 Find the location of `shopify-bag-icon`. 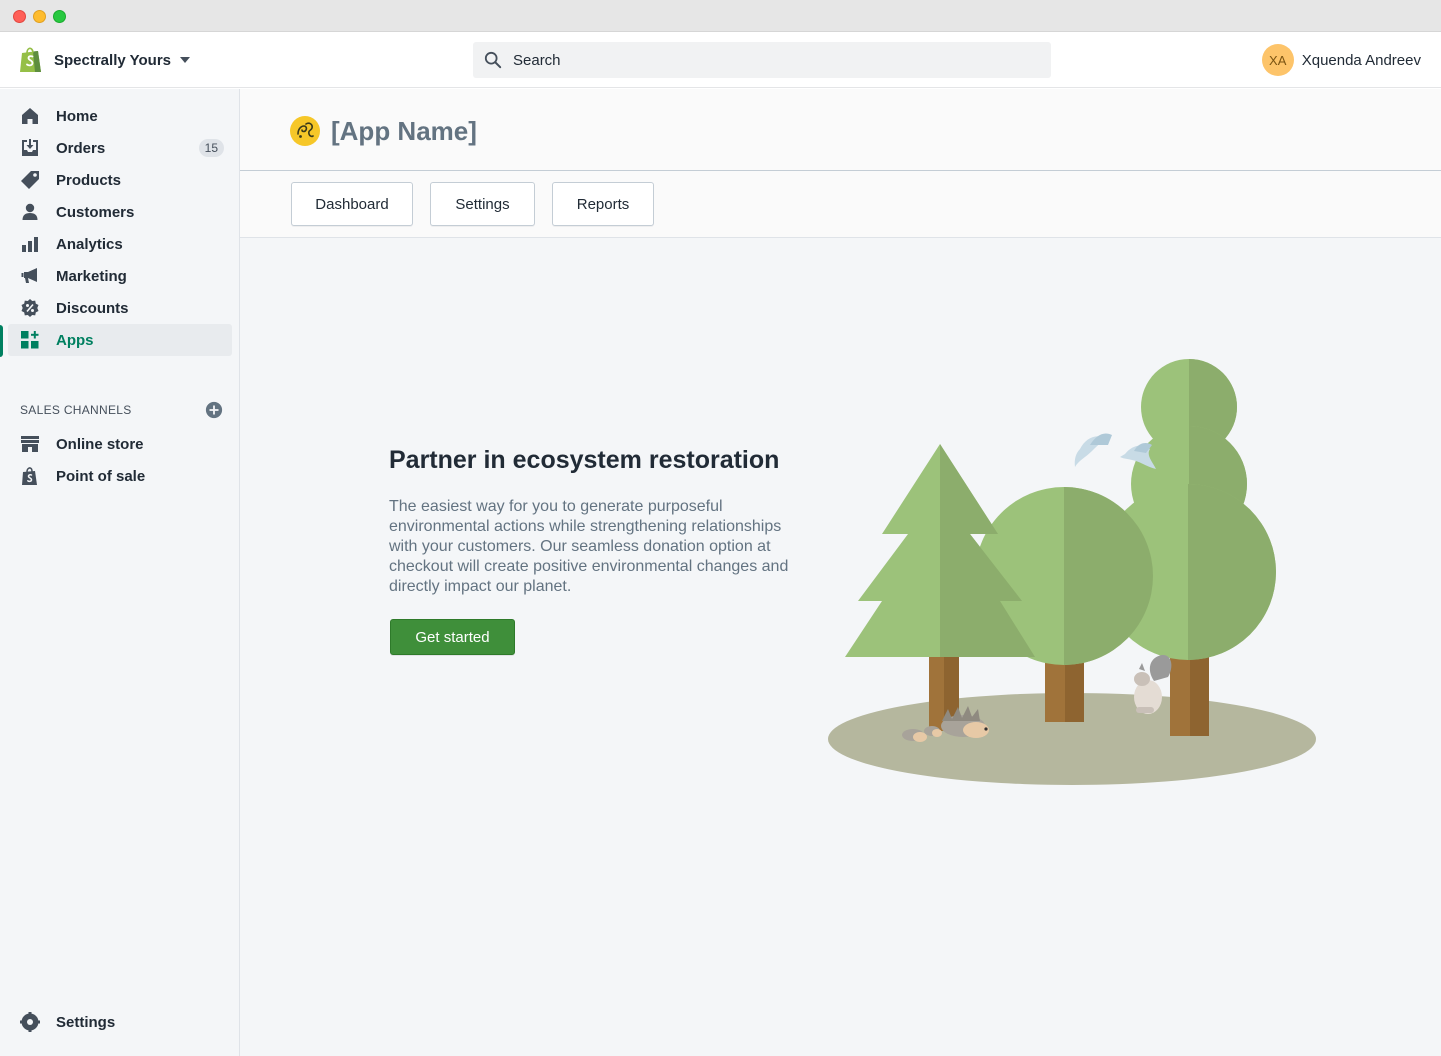

shopify-bag-icon is located at coordinates (30, 59).